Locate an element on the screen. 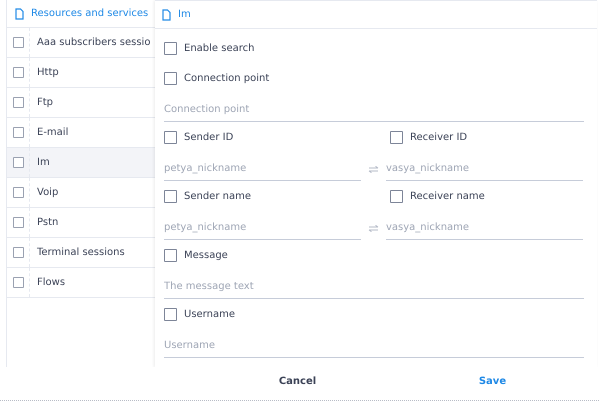 This screenshot has width=599, height=402. input-field: Username is located at coordinates (374, 346).